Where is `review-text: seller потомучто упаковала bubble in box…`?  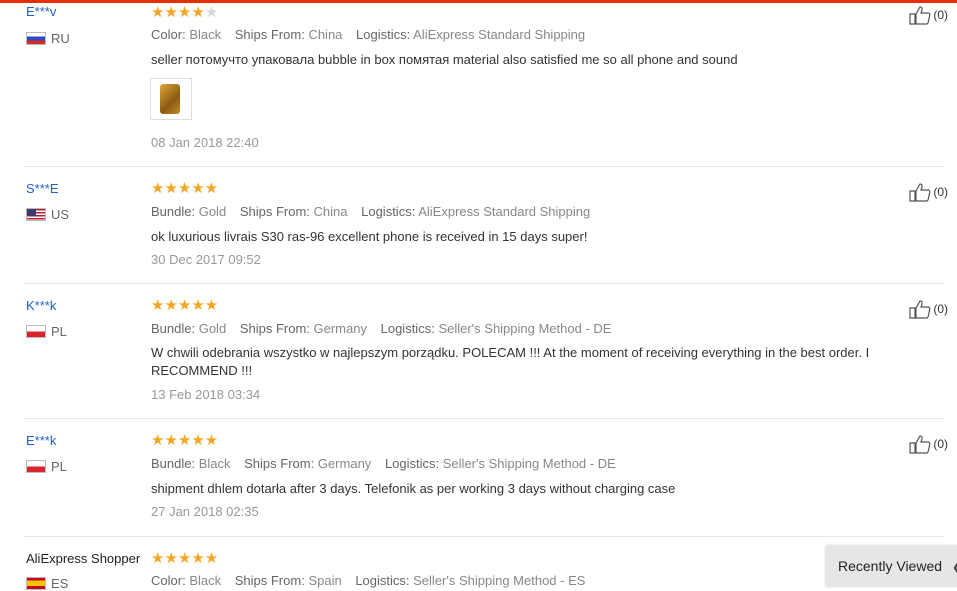
review-text: seller потомучто упаковала bubble in box… is located at coordinates (444, 59).